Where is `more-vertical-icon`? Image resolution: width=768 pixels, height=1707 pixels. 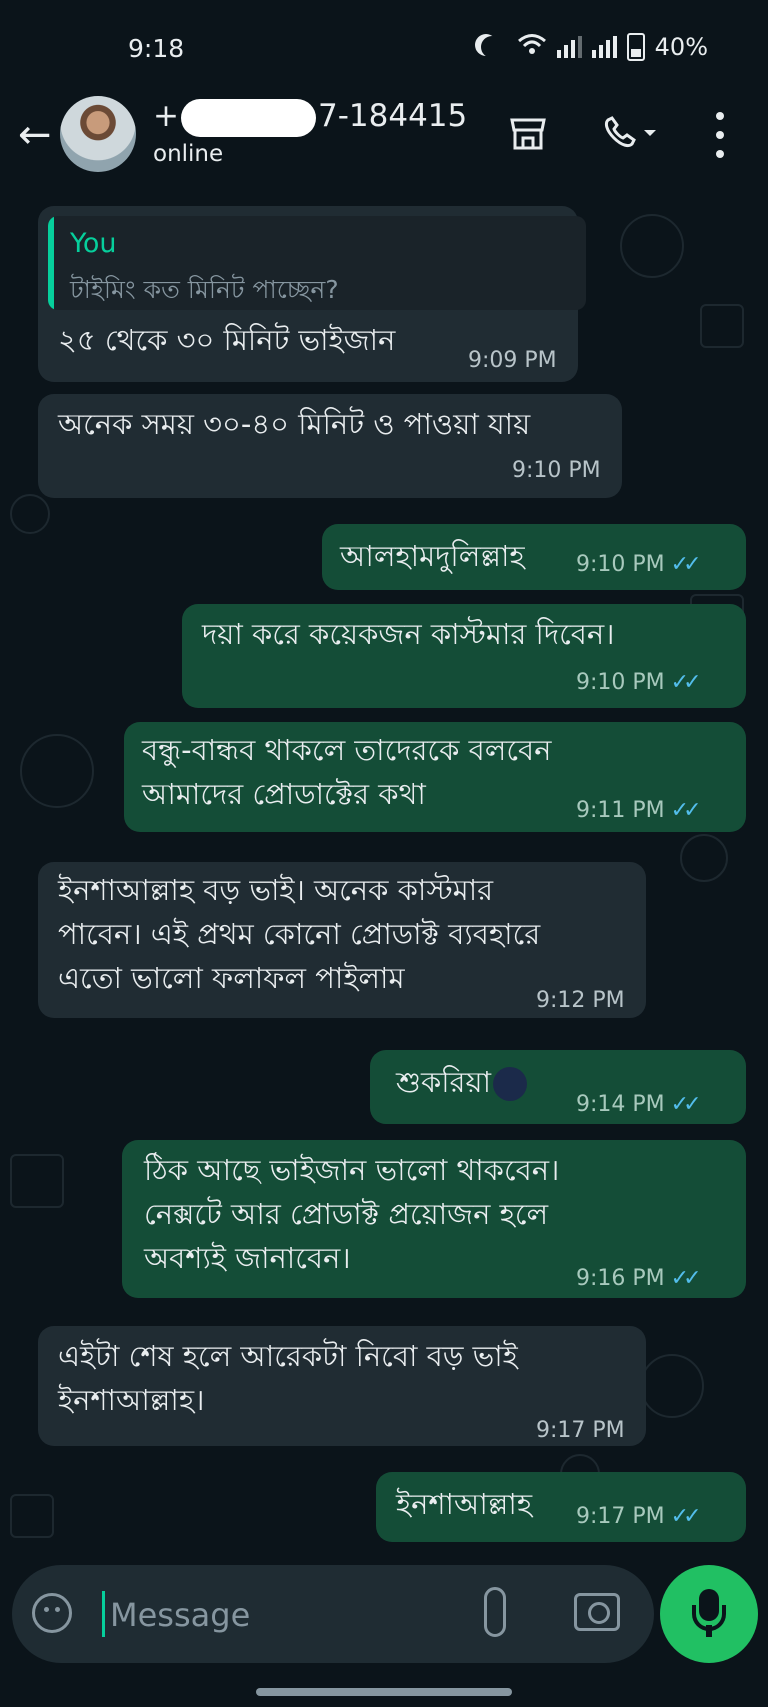 more-vertical-icon is located at coordinates (720, 135).